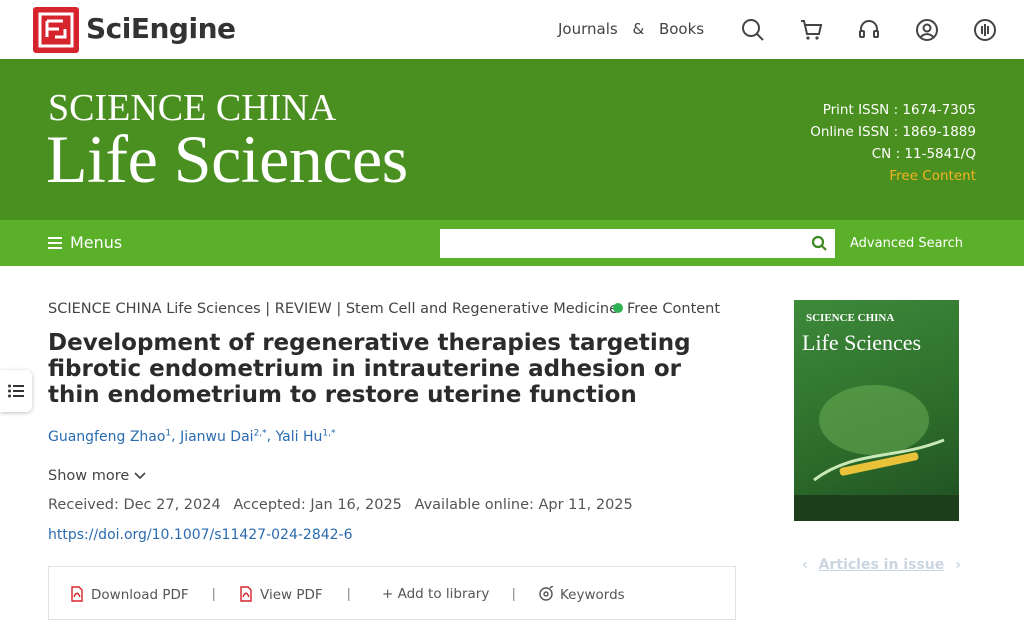 Image resolution: width=1024 pixels, height=627 pixels. Describe the element at coordinates (512, 29) in the screenshot. I see `top-header: SciEngine Journals & Books` at that location.